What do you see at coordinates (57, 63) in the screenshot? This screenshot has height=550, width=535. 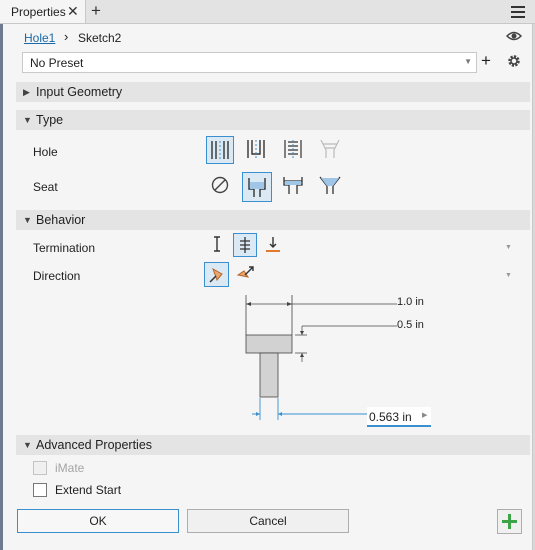 I see `preset-value: No Preset` at bounding box center [57, 63].